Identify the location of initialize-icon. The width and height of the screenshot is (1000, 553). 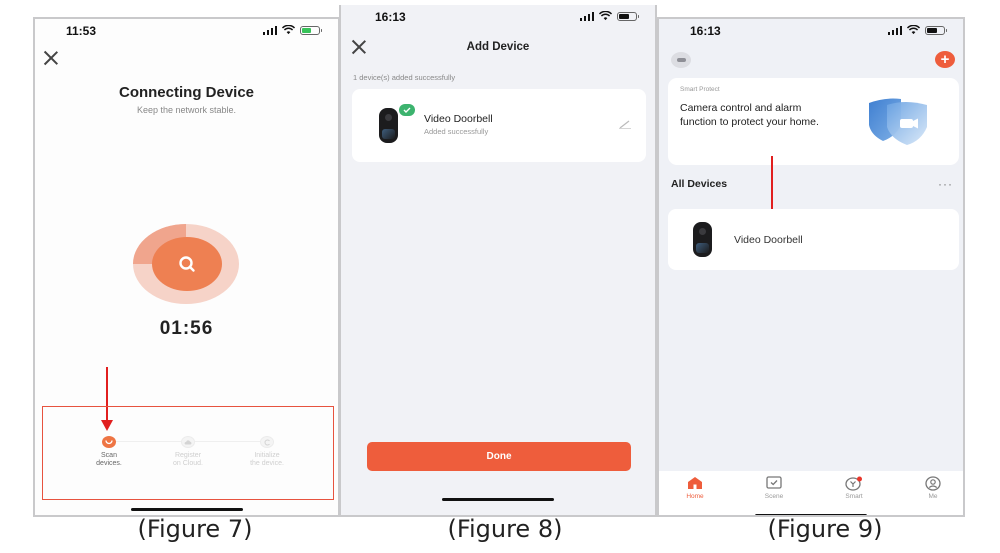
(267, 442).